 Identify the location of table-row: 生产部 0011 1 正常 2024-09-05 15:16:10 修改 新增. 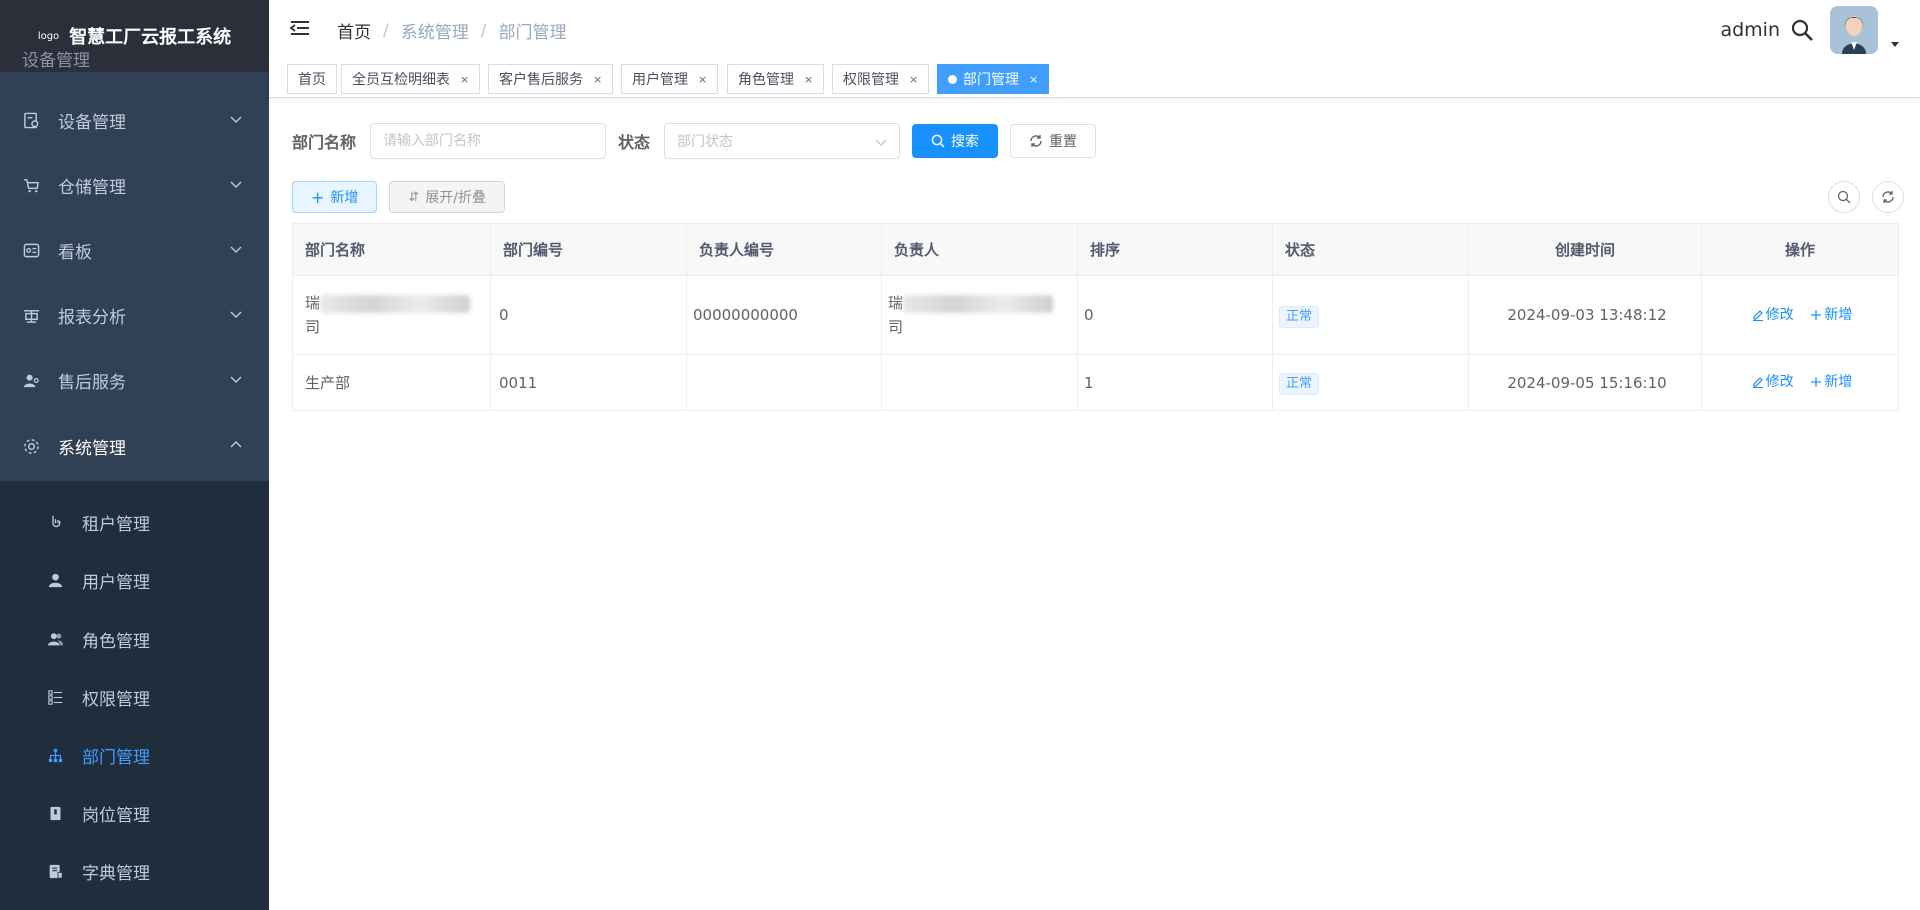
(1095, 382).